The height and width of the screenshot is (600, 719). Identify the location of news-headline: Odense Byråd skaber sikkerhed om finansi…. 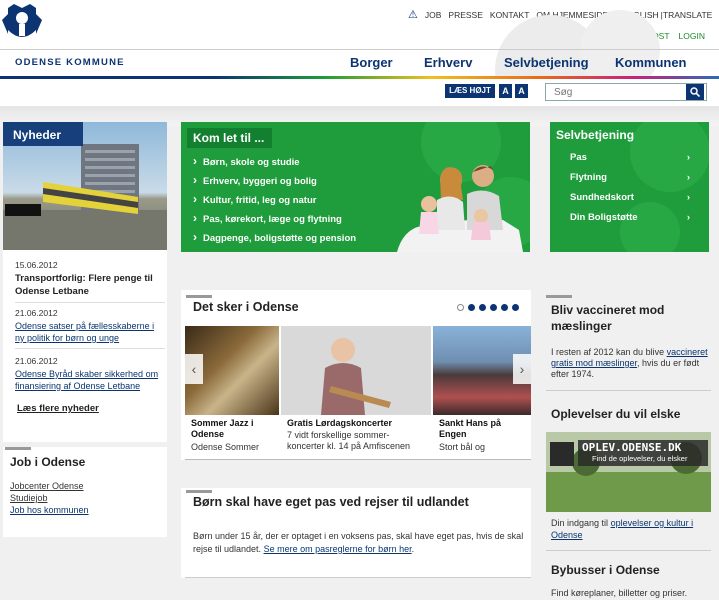
(90, 380).